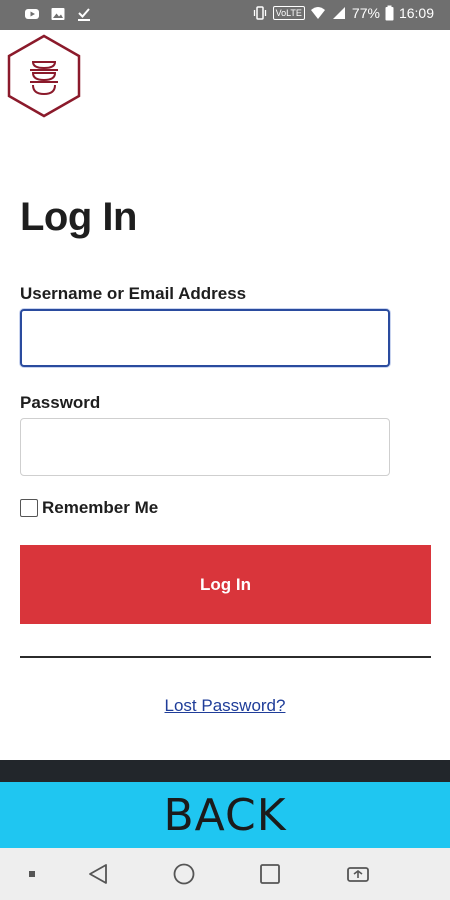  Describe the element at coordinates (205, 447) in the screenshot. I see `password-input` at that location.